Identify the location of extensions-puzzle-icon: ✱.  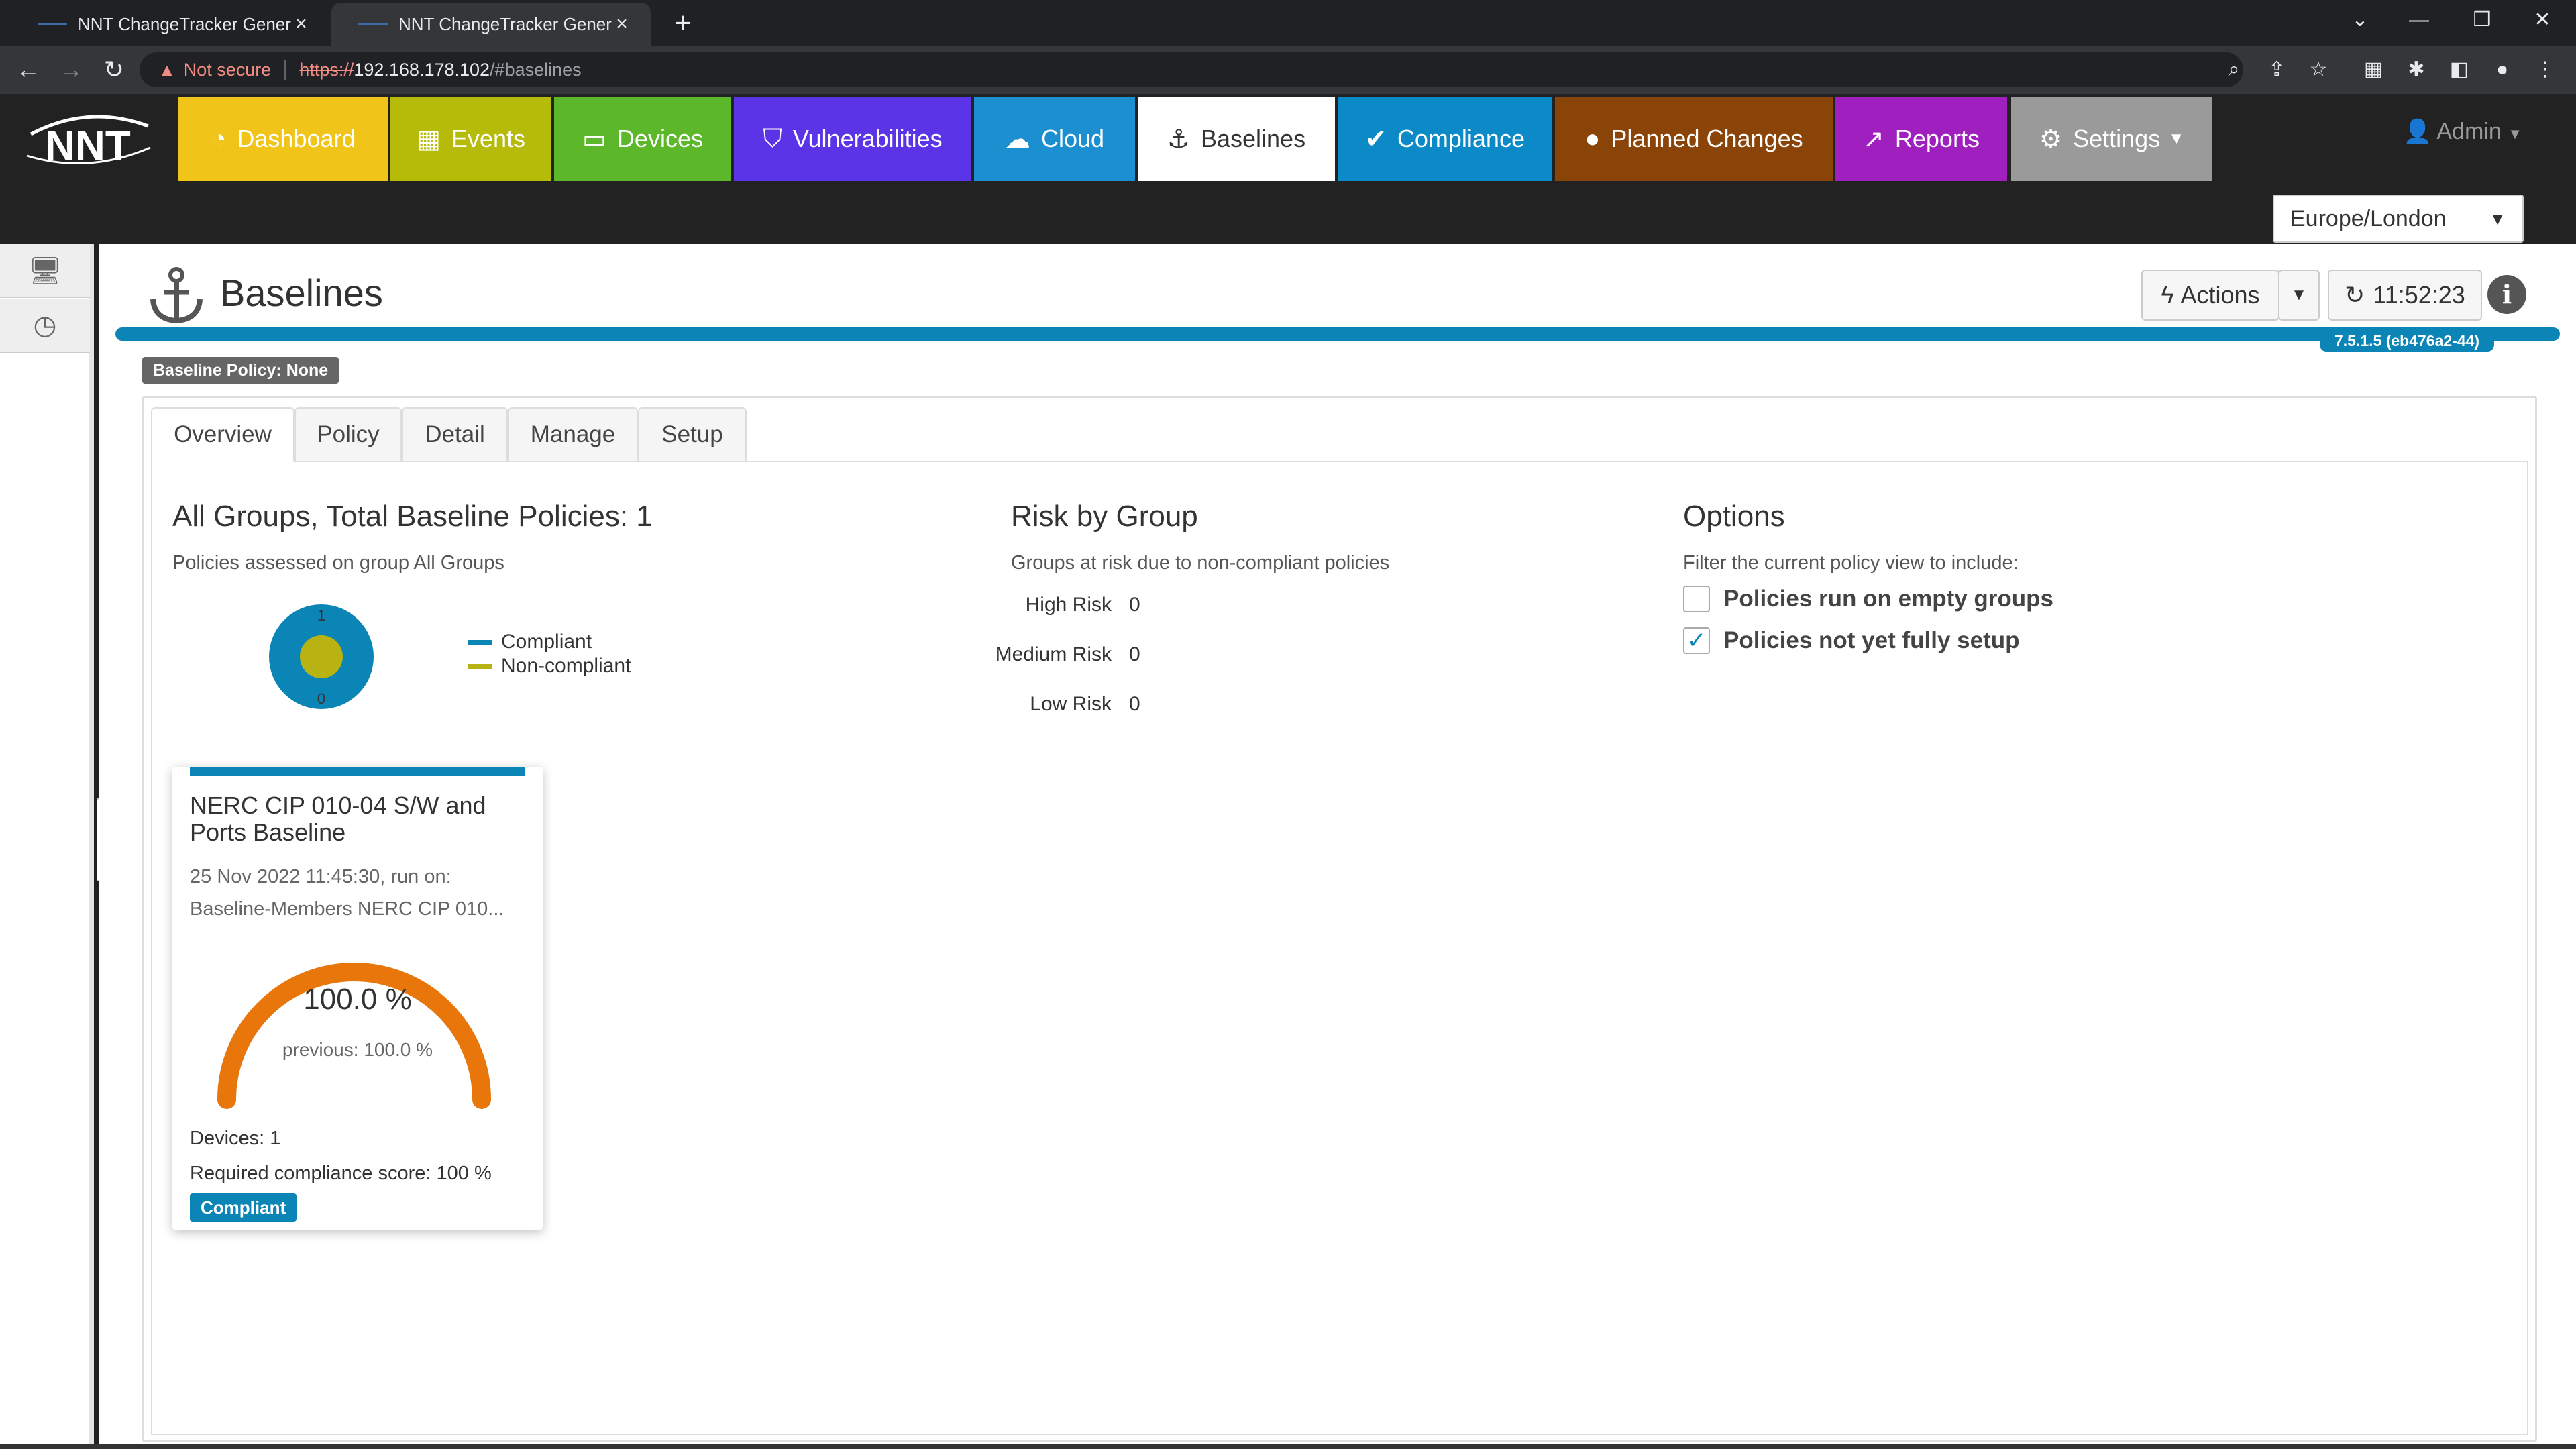
(2416, 70).